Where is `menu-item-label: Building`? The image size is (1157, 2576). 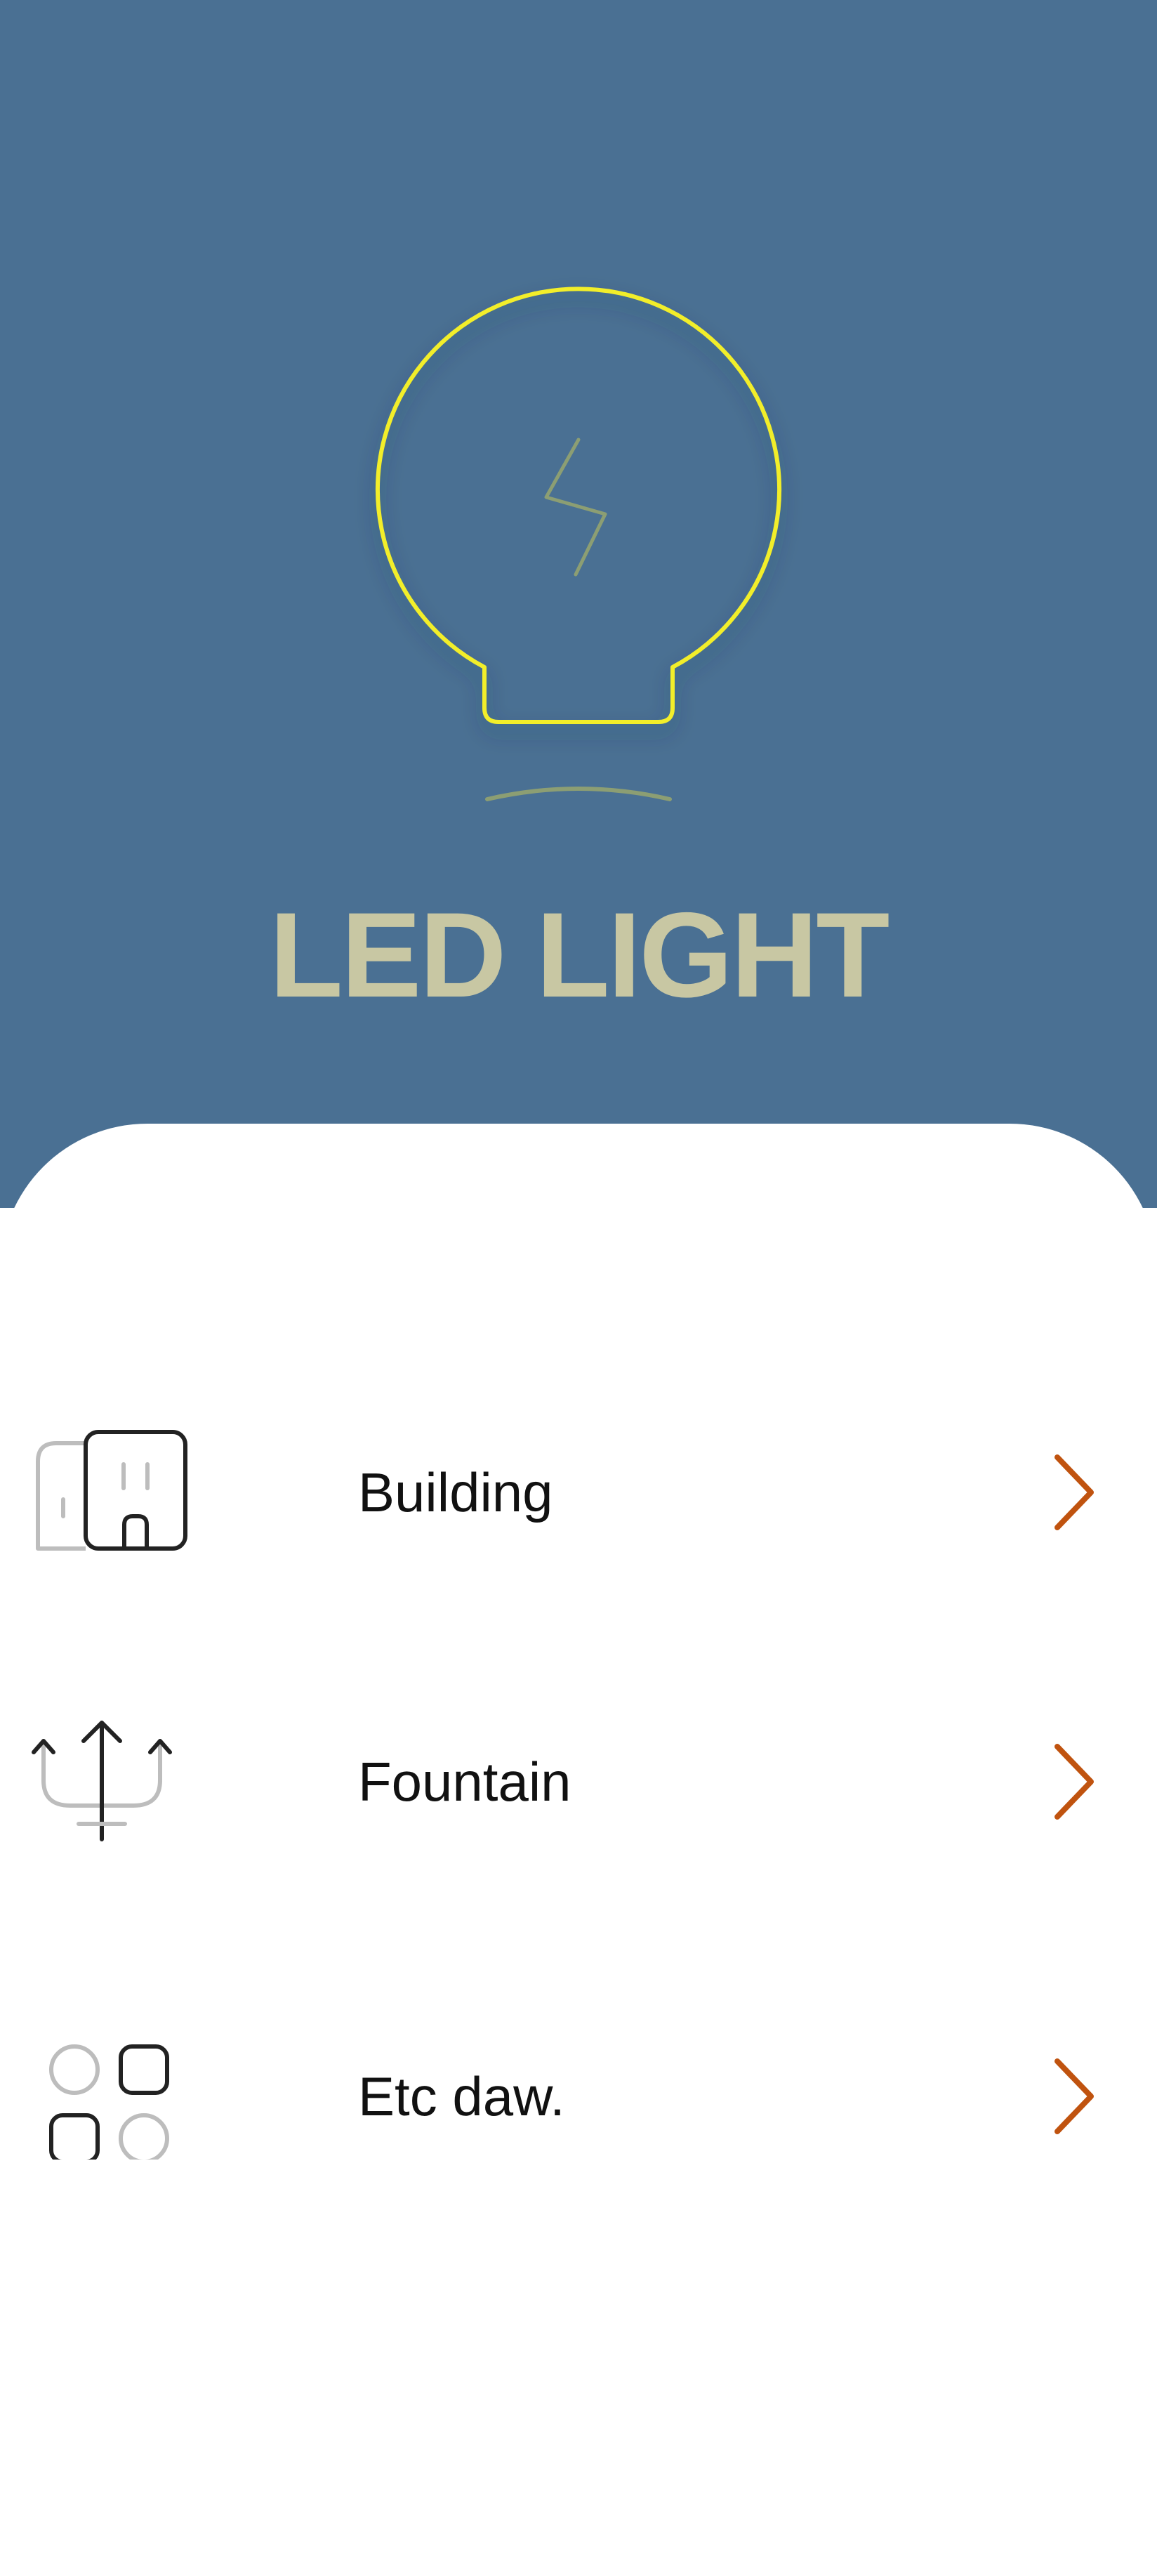
menu-item-label: Building is located at coordinates (455, 1492).